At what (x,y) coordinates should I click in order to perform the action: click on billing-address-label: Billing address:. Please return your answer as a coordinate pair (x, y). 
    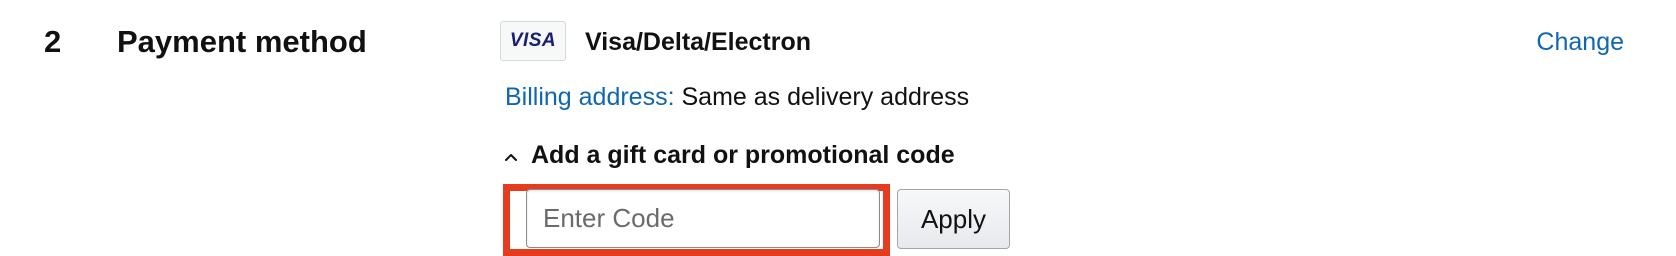
    Looking at the image, I should click on (590, 97).